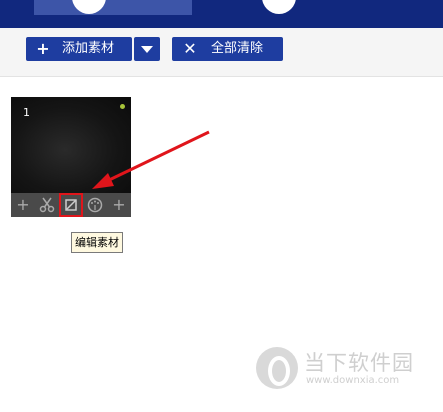 Image resolution: width=443 pixels, height=412 pixels. I want to click on watermark-url: www.downxia.com, so click(353, 380).